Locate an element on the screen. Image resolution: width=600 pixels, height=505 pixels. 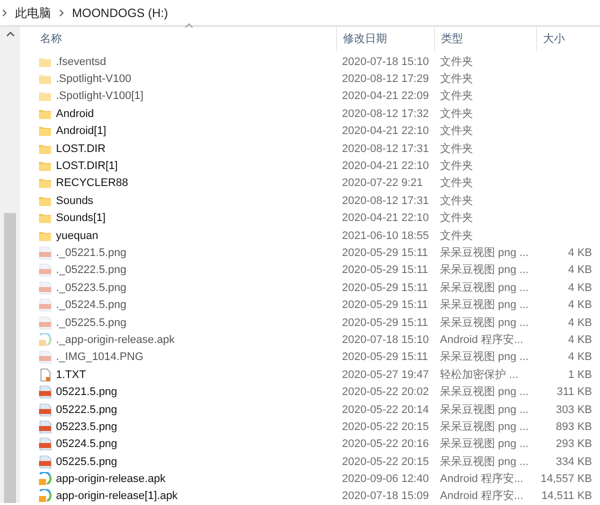
column-header: 类型 is located at coordinates (485, 39).